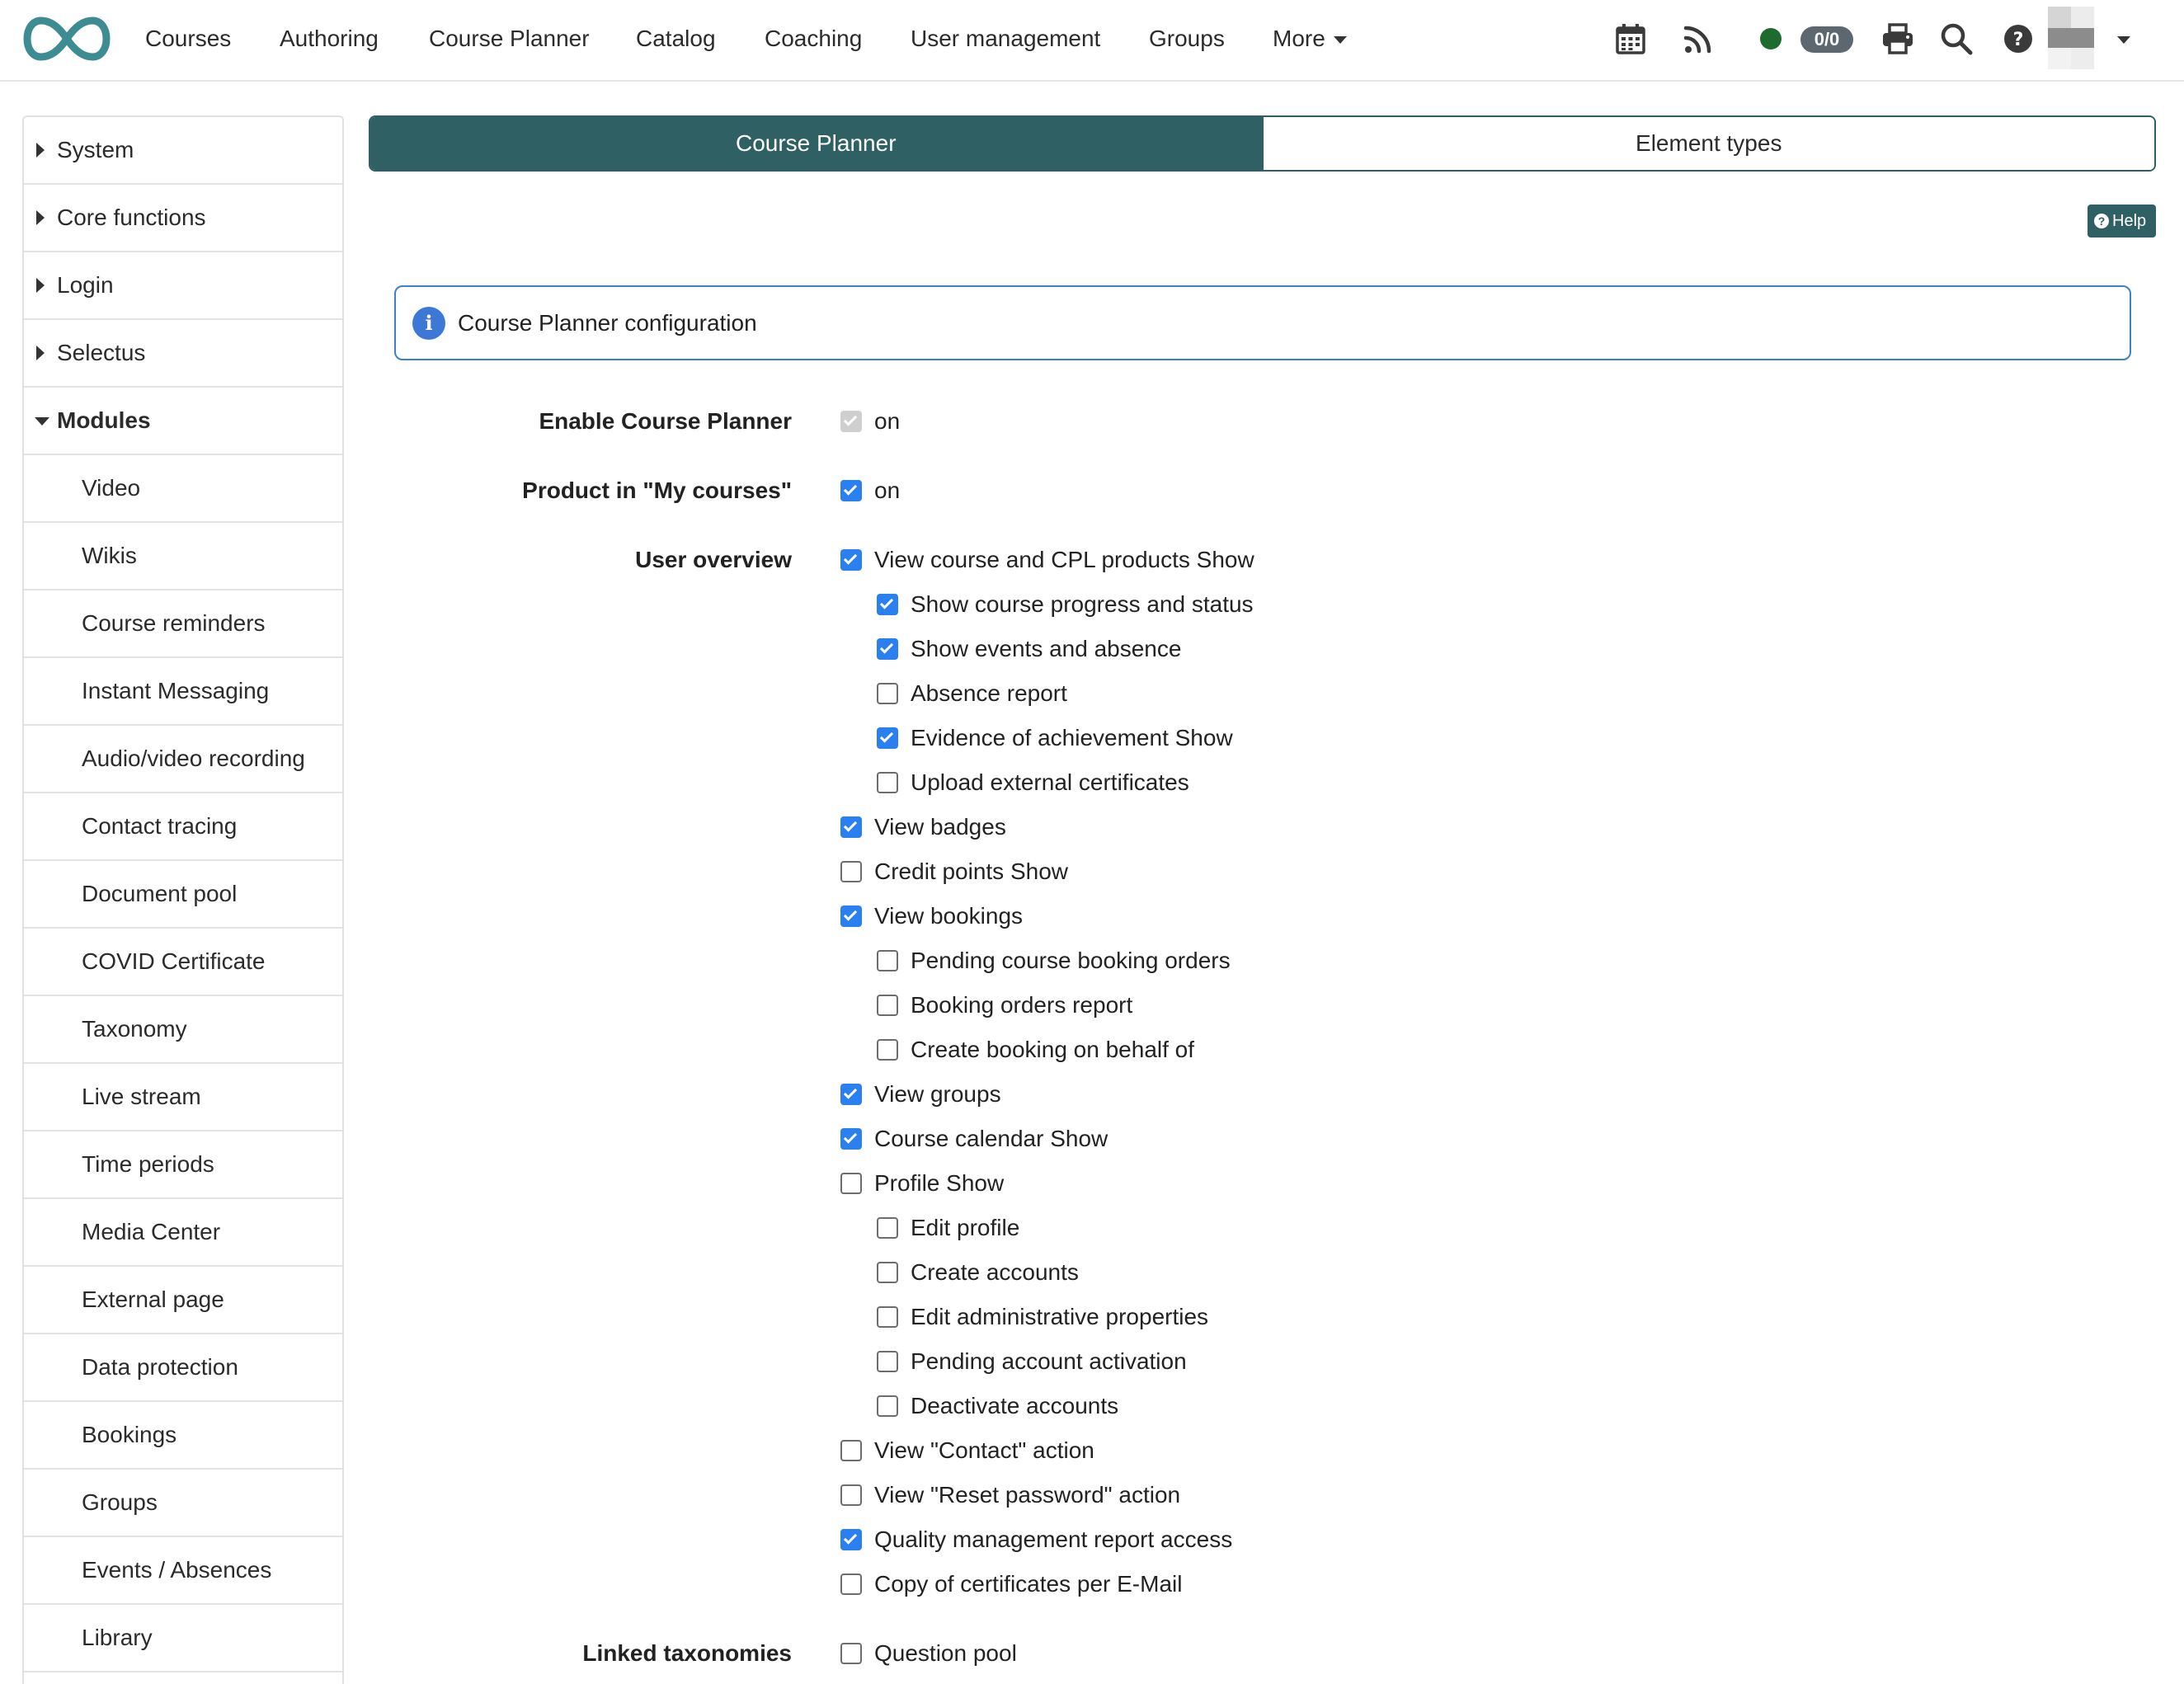 The height and width of the screenshot is (1684, 2184). I want to click on checkbox-create-accounts, so click(887, 1272).